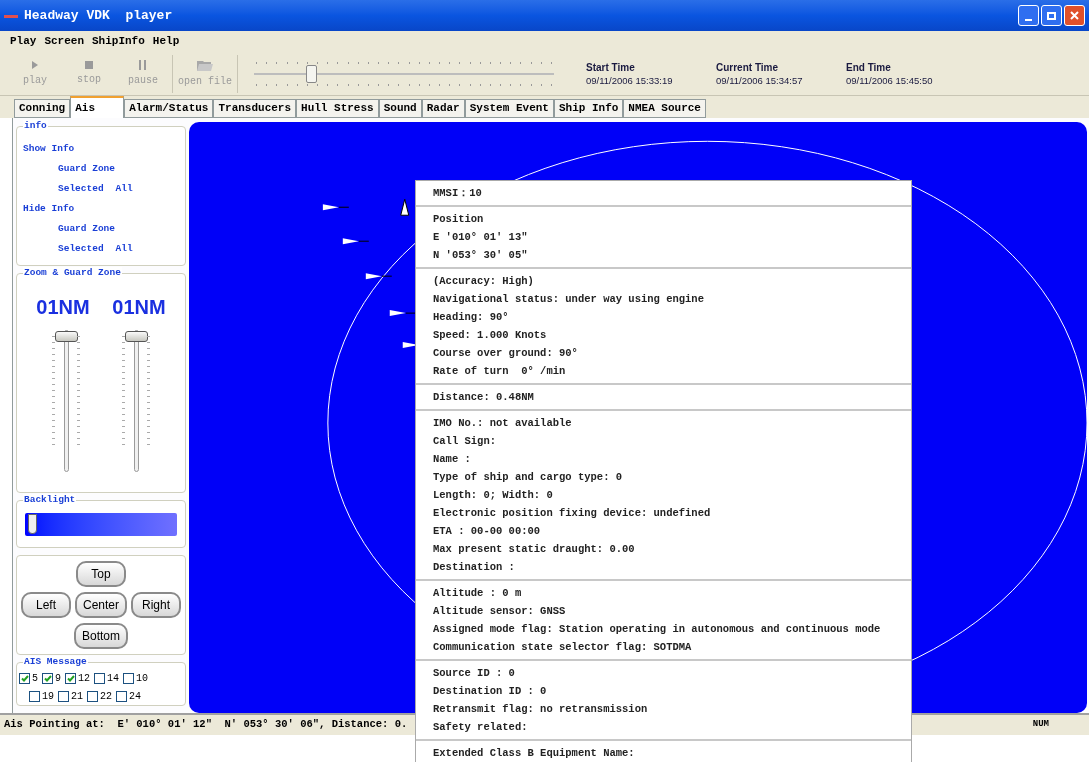 This screenshot has width=1089, height=762. Describe the element at coordinates (474, 567) in the screenshot. I see `info-line: Destination :` at that location.